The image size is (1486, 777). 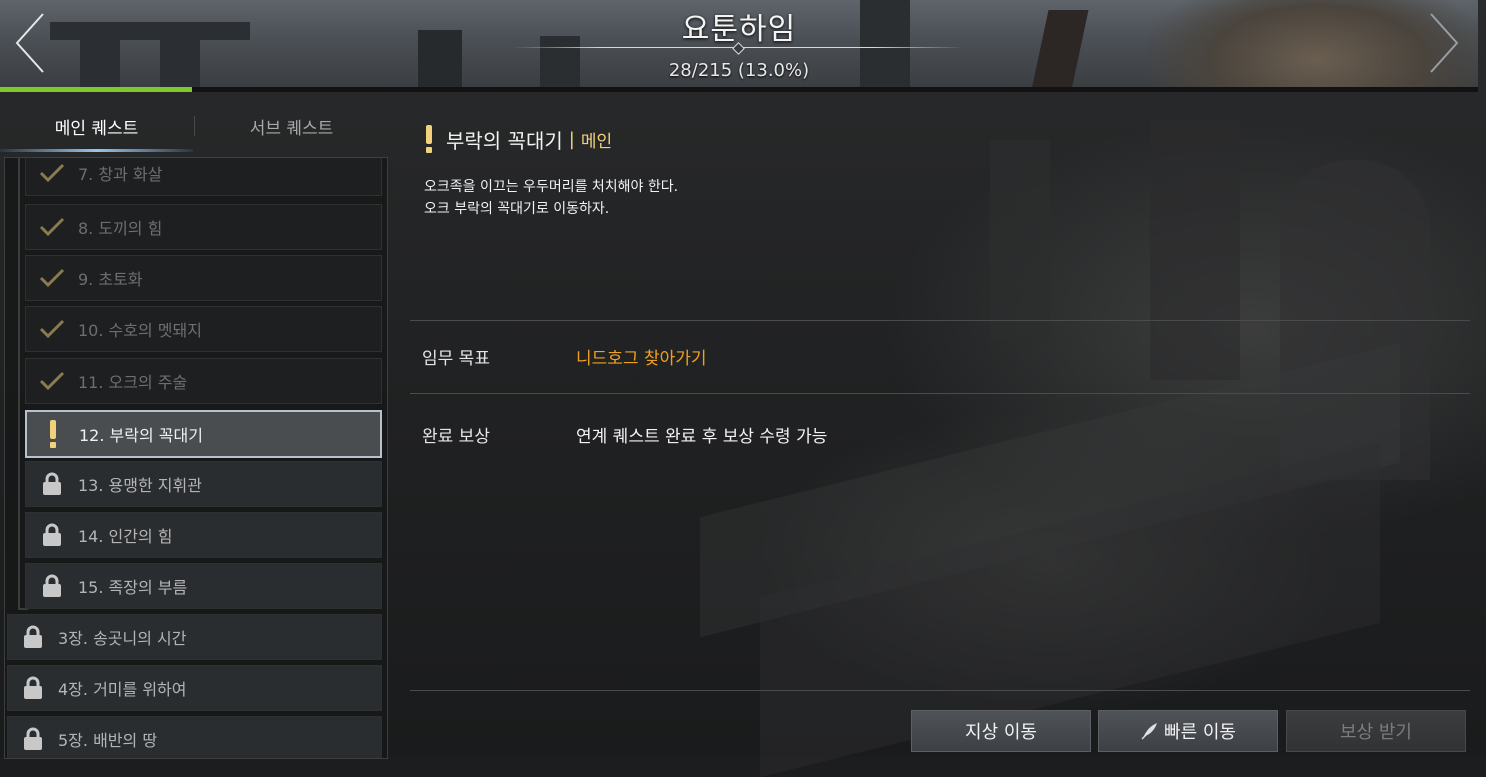 What do you see at coordinates (122, 638) in the screenshot?
I see `chapter-item-label: 3장. 송곳니의 시간` at bounding box center [122, 638].